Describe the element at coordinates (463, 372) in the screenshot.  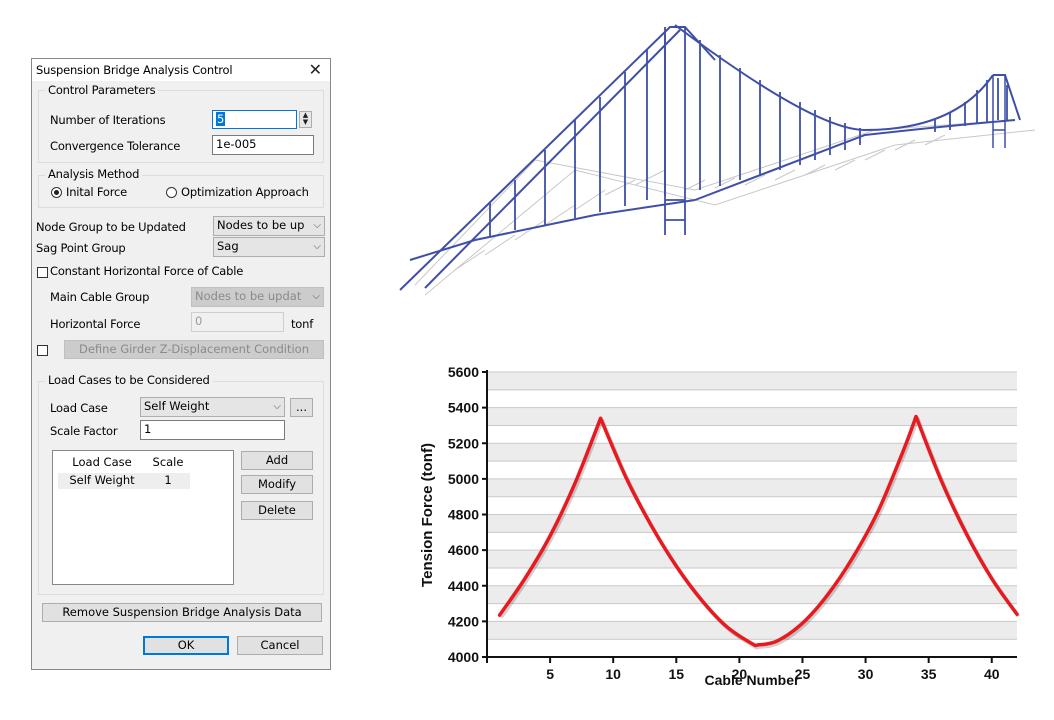
I see `y-tick-label: 5600` at that location.